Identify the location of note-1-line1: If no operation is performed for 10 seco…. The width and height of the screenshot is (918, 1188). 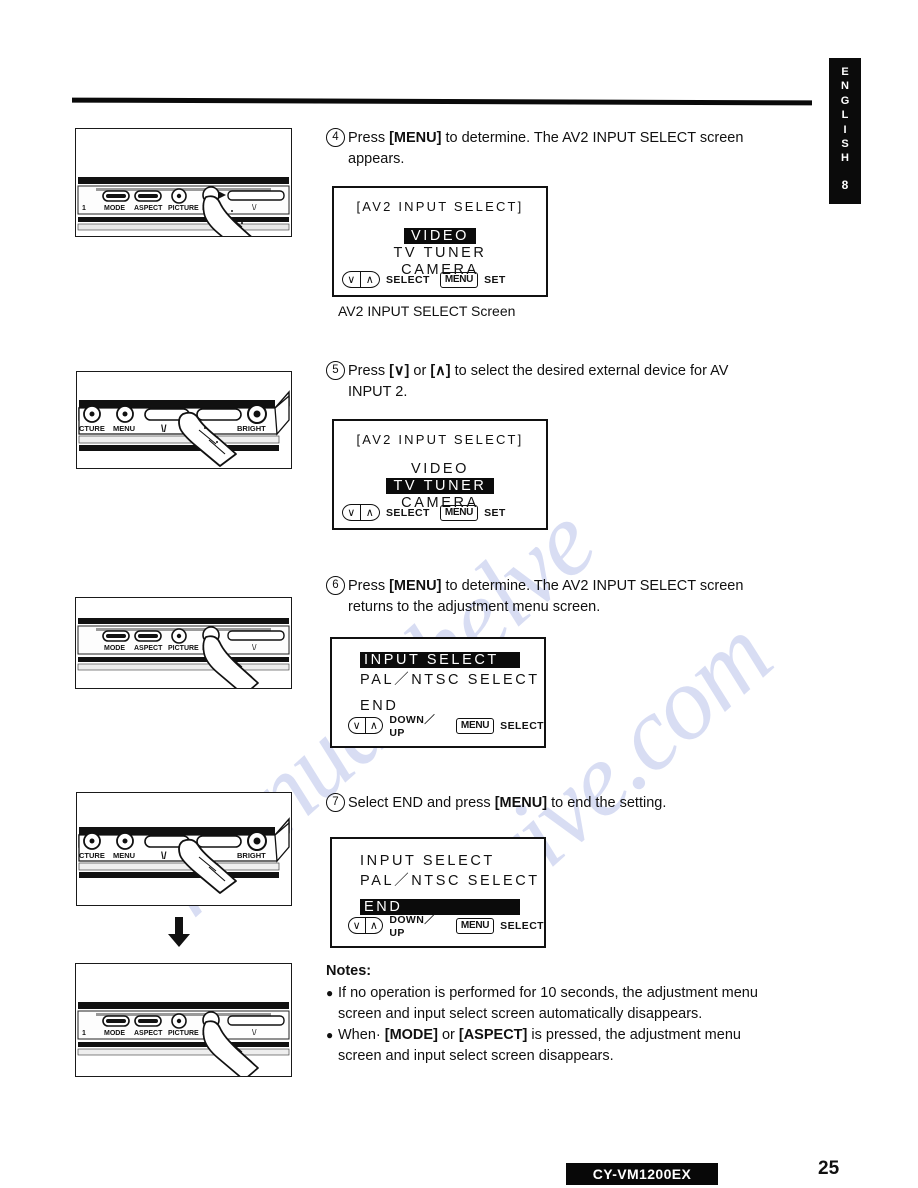
(548, 993).